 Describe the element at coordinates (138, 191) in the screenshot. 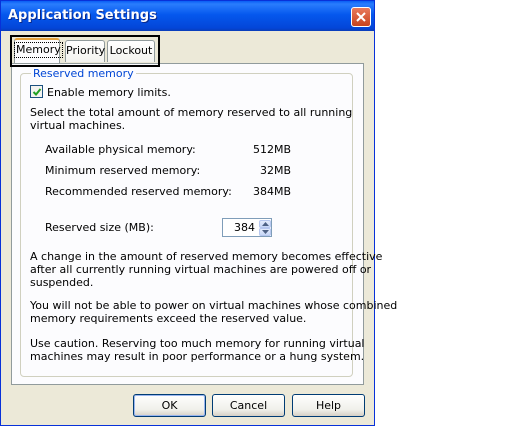

I see `recommended-memory-label: Recommended reserved memory:` at that location.